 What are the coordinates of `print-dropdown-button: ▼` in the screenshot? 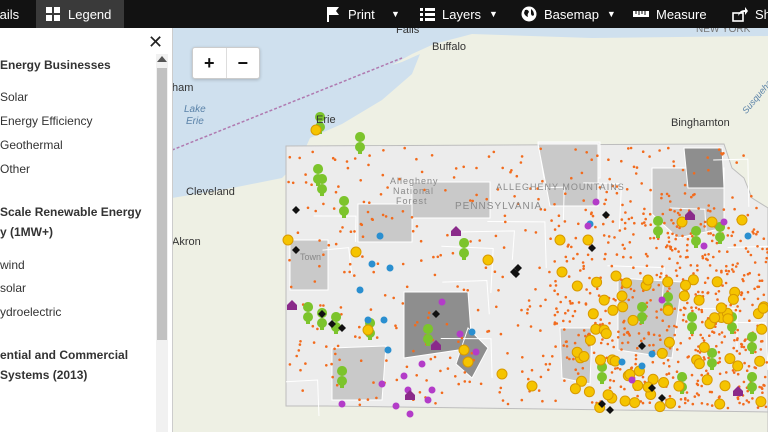 It's located at (394, 14).